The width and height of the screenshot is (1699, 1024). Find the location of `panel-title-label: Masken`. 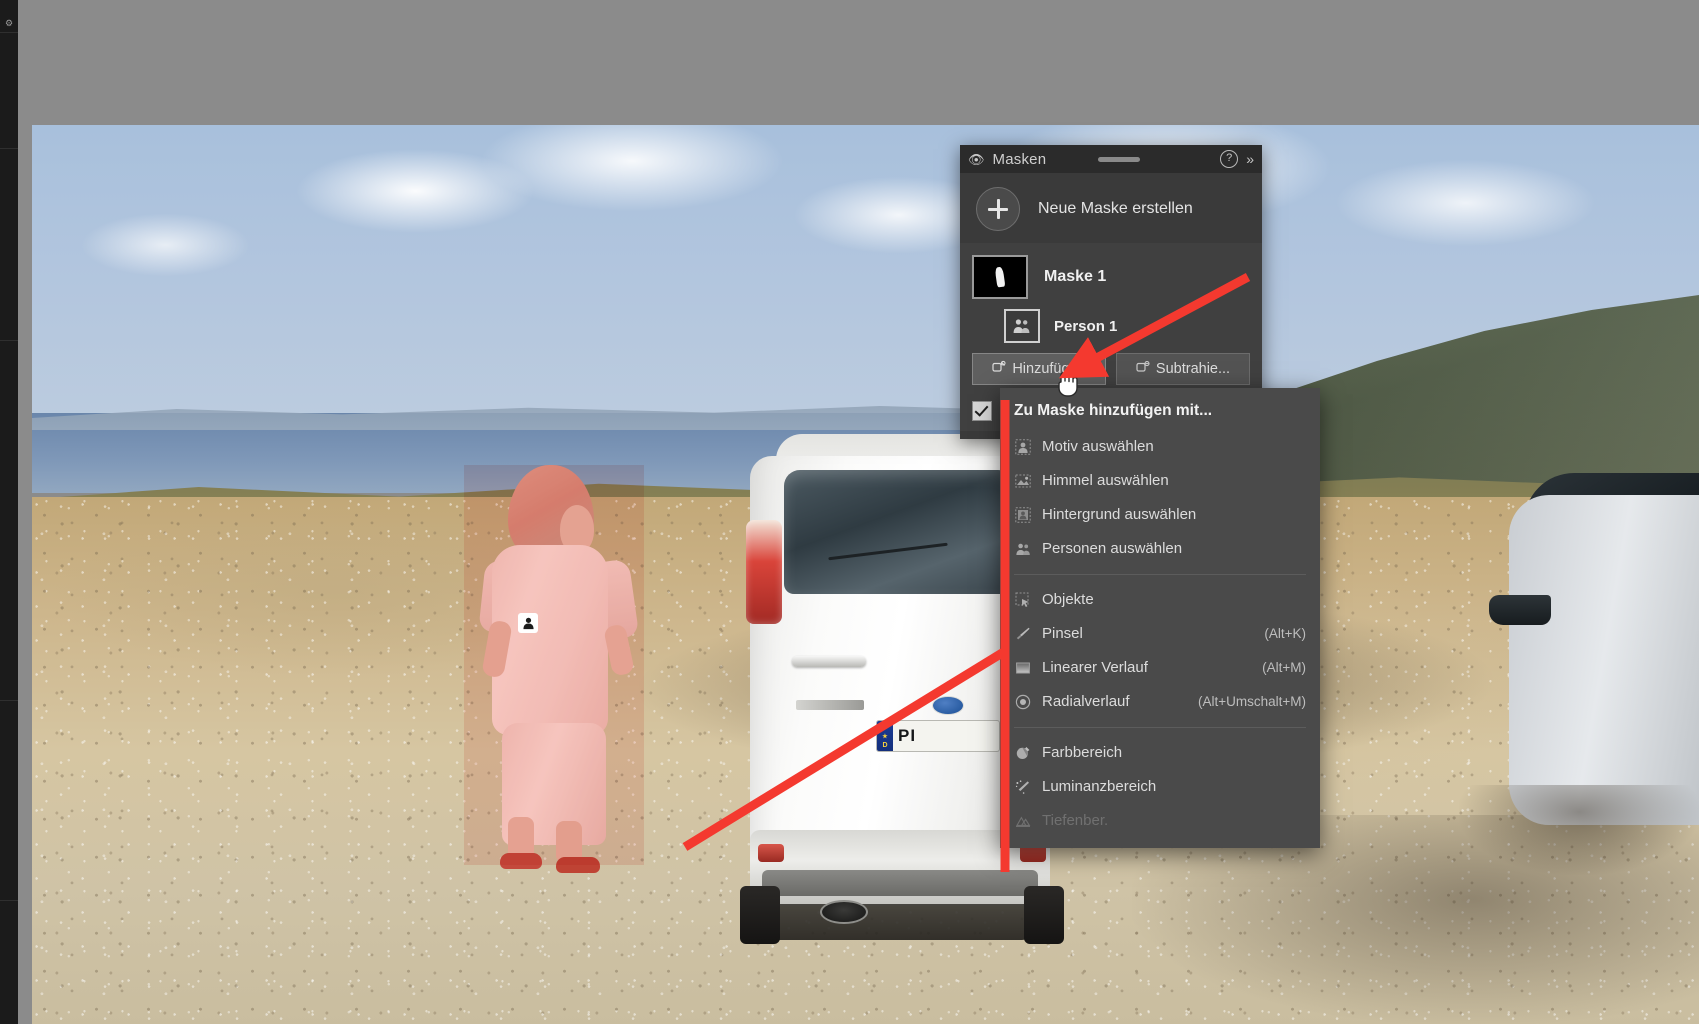

panel-title-label: Masken is located at coordinates (1019, 159).